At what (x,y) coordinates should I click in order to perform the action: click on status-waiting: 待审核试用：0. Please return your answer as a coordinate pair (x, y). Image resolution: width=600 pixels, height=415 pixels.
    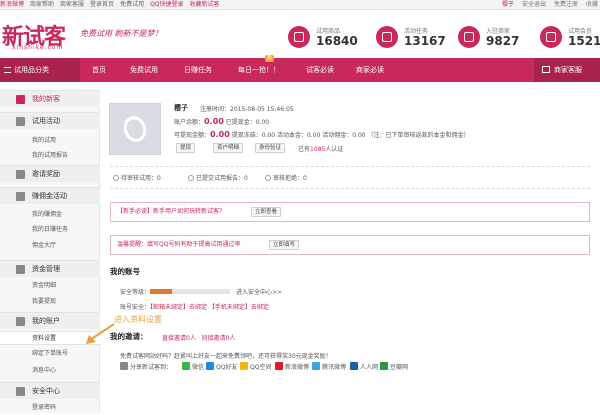
    Looking at the image, I should click on (137, 177).